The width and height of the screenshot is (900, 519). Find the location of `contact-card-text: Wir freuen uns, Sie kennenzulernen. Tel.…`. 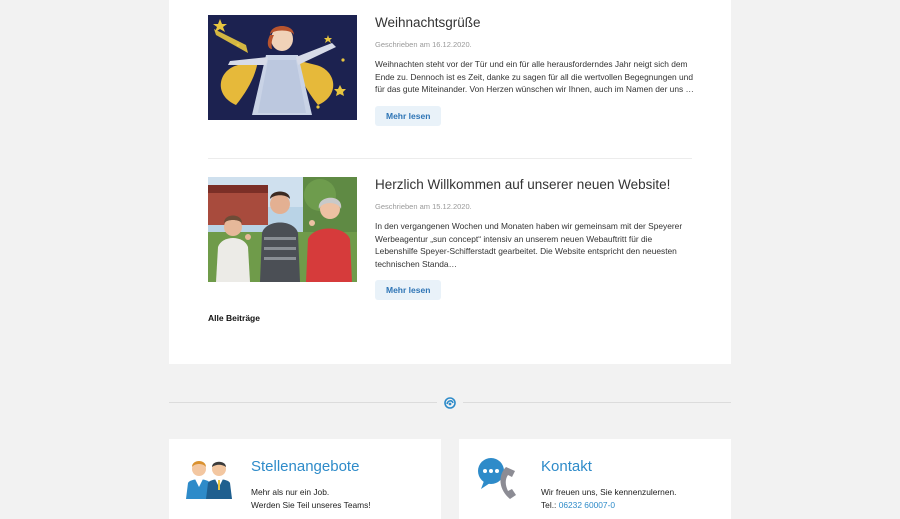

contact-card-text: Wir freuen uns, Sie kennenzulernen. Tel.… is located at coordinates (608, 499).